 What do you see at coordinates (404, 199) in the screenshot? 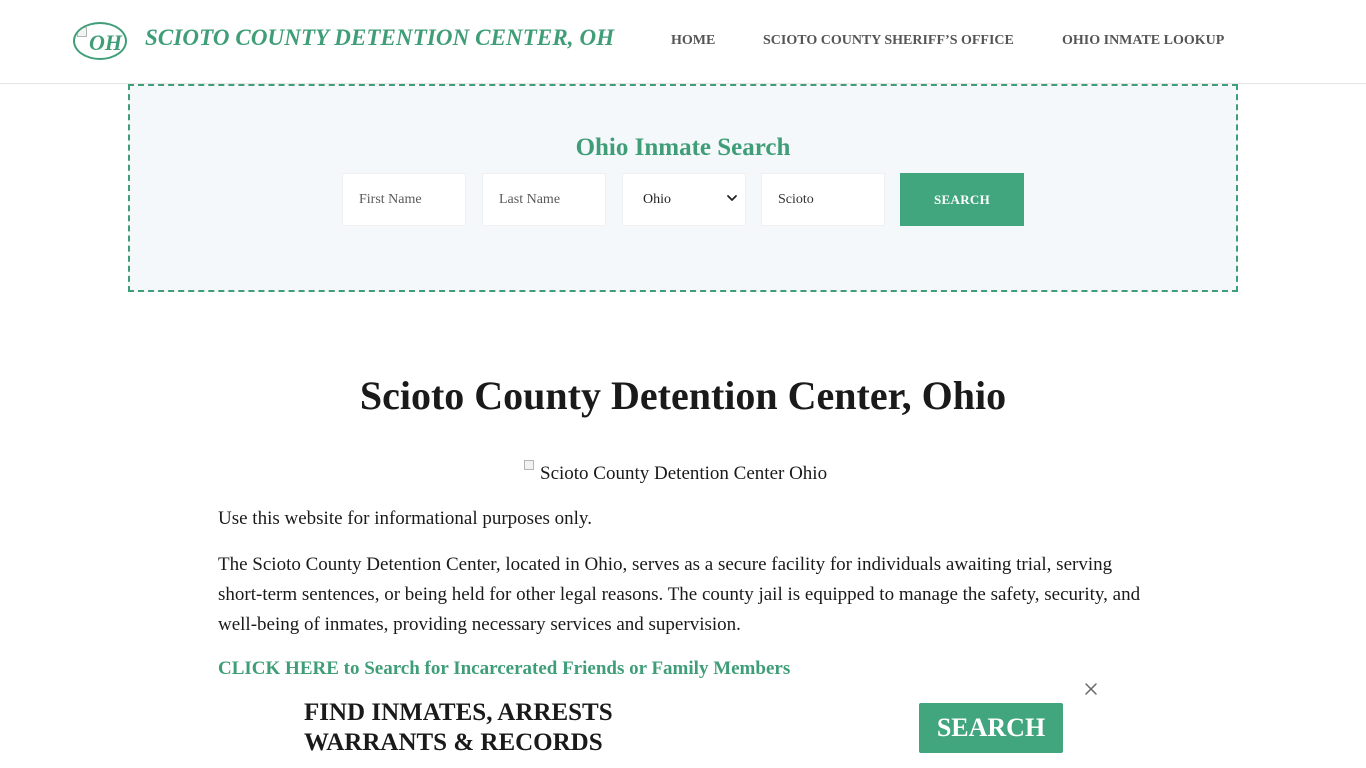
I see `first-name-input` at bounding box center [404, 199].